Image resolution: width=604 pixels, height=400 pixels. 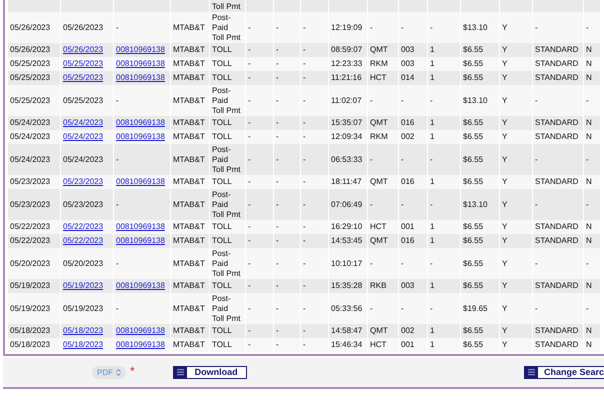 I want to click on table-cell: 16:29:10, so click(x=346, y=226).